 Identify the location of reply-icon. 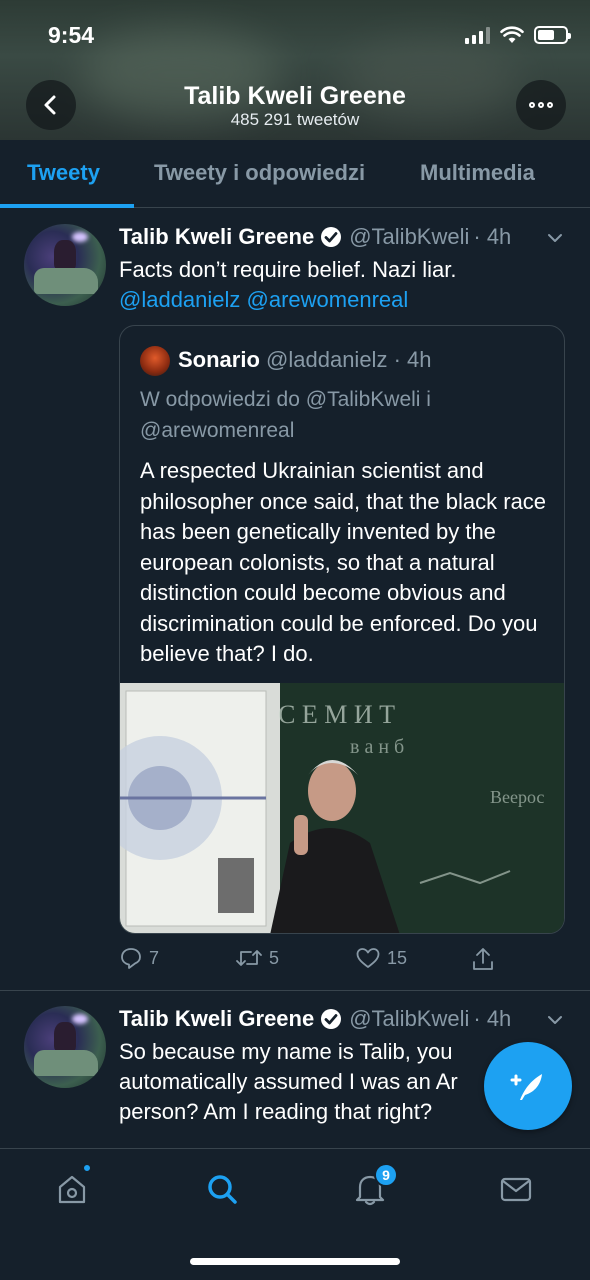
(131, 958).